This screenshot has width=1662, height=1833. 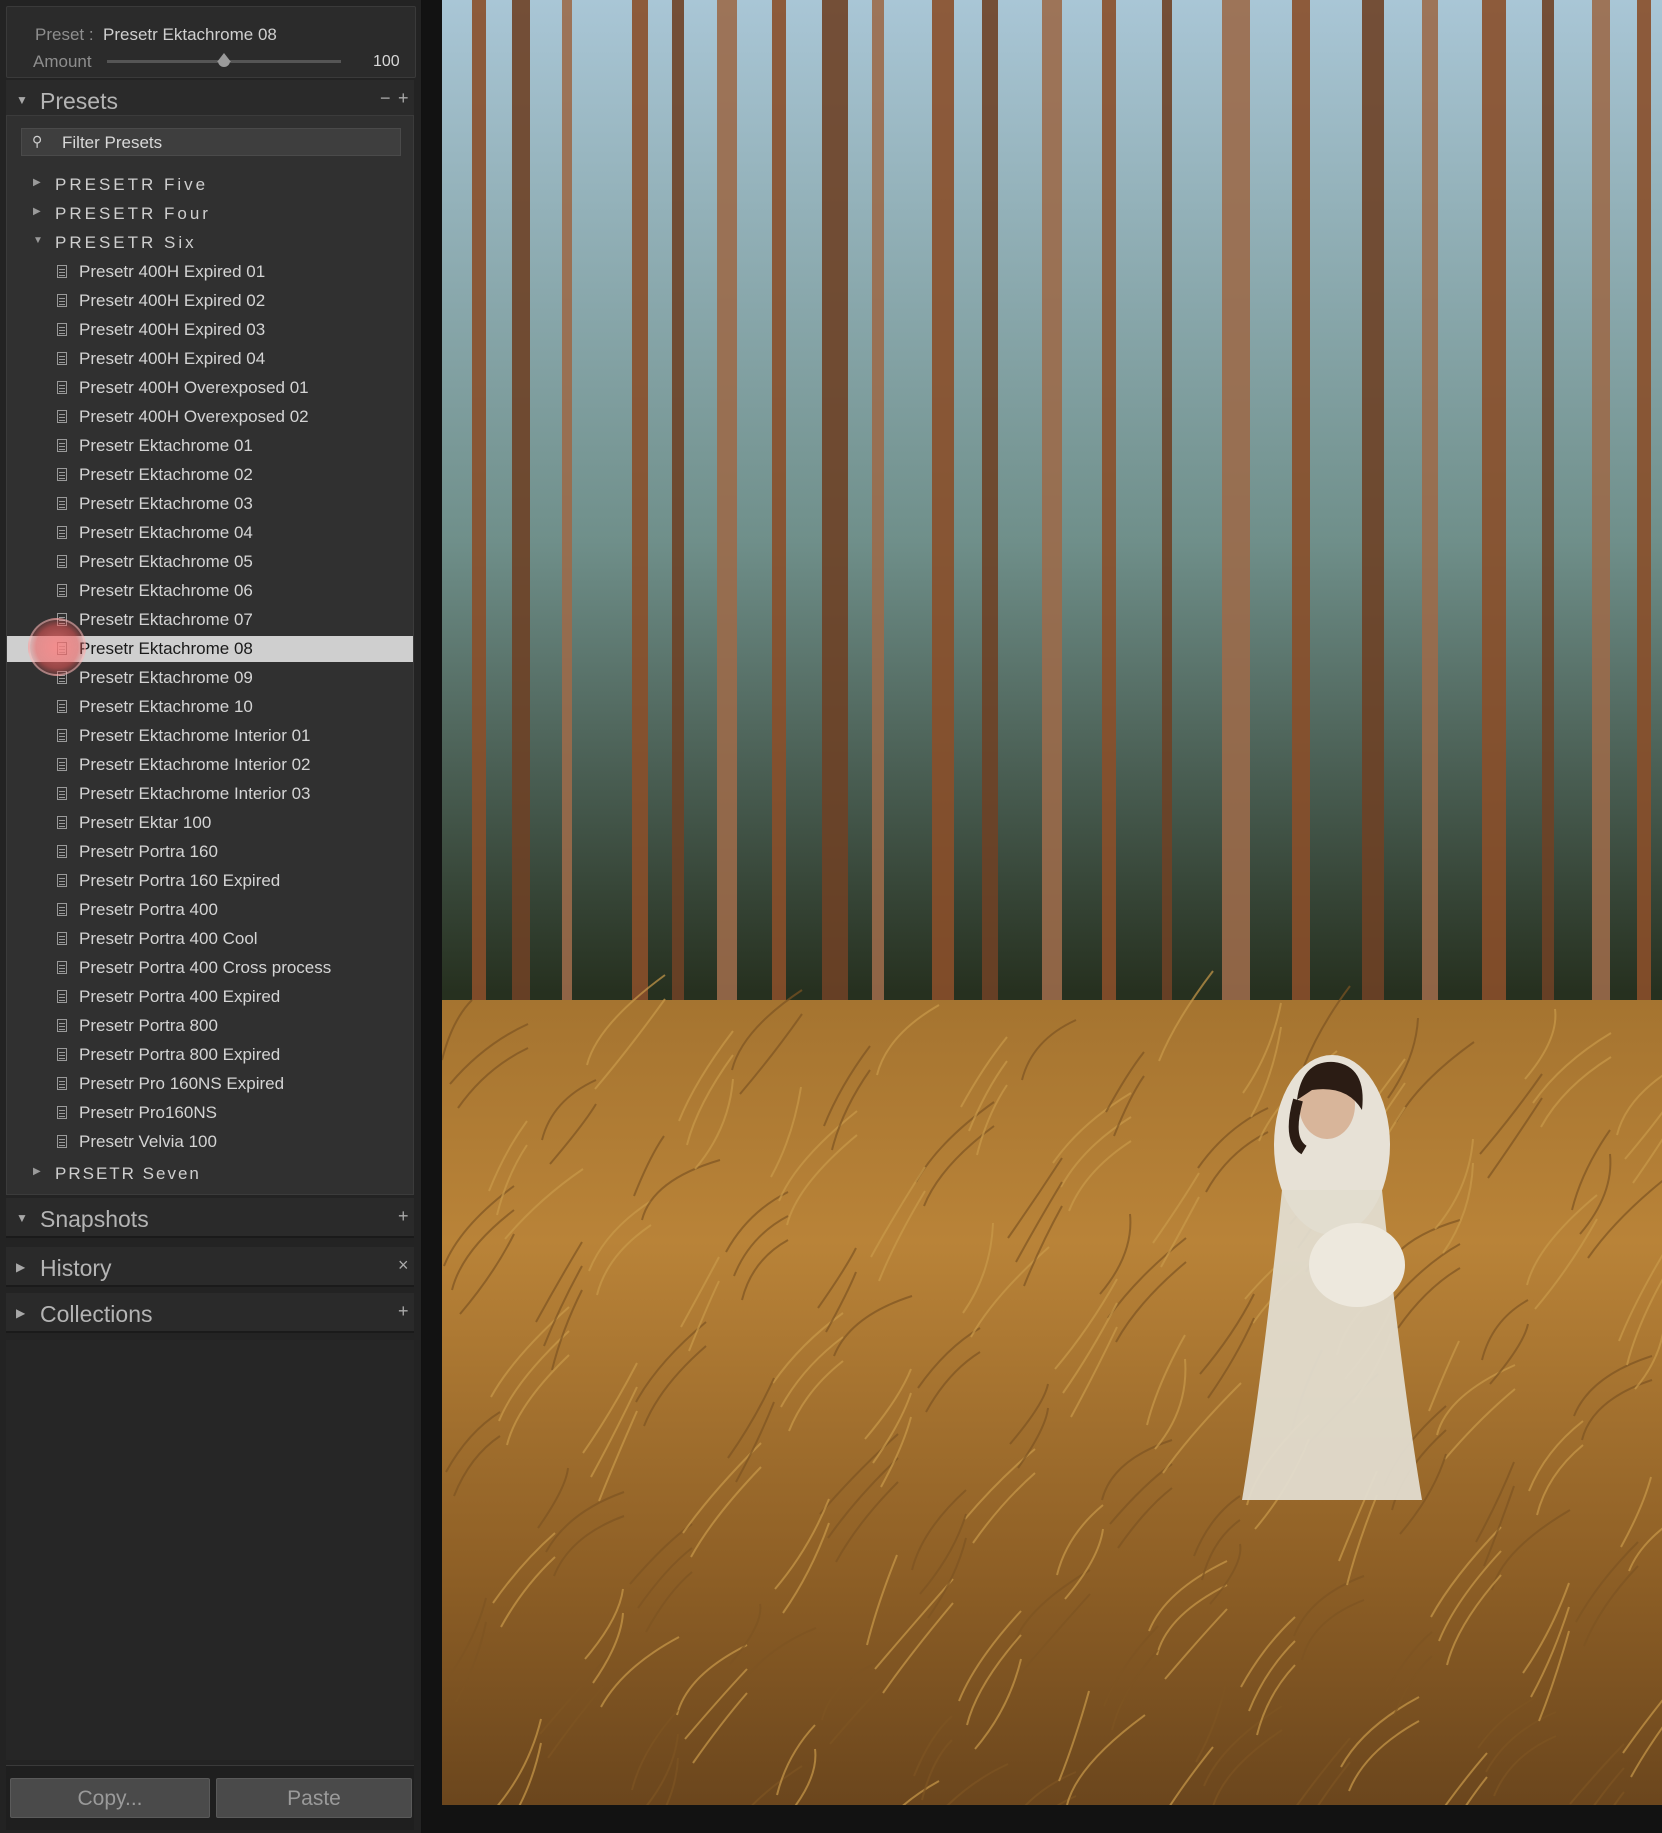 I want to click on preset-item: Presetr Ektachrome 09, so click(x=210, y=678).